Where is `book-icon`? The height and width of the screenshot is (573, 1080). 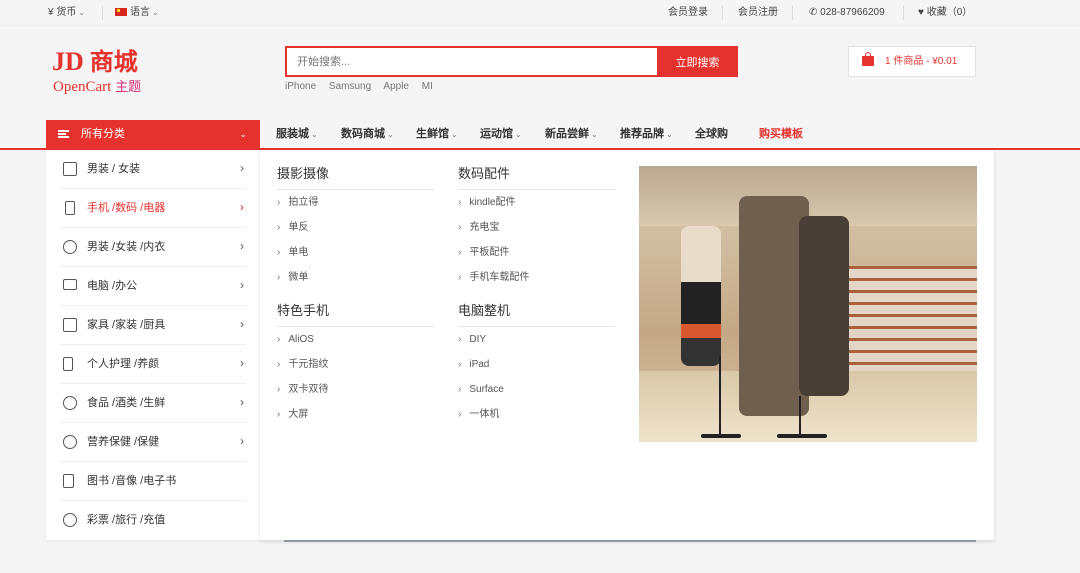 book-icon is located at coordinates (68, 481).